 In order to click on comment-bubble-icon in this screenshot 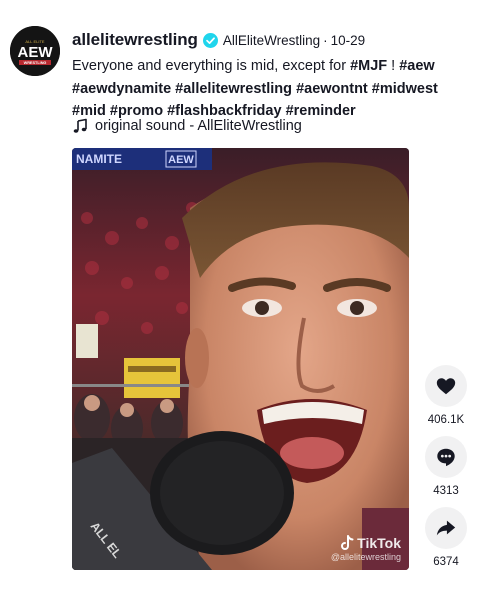, I will do `click(446, 457)`.